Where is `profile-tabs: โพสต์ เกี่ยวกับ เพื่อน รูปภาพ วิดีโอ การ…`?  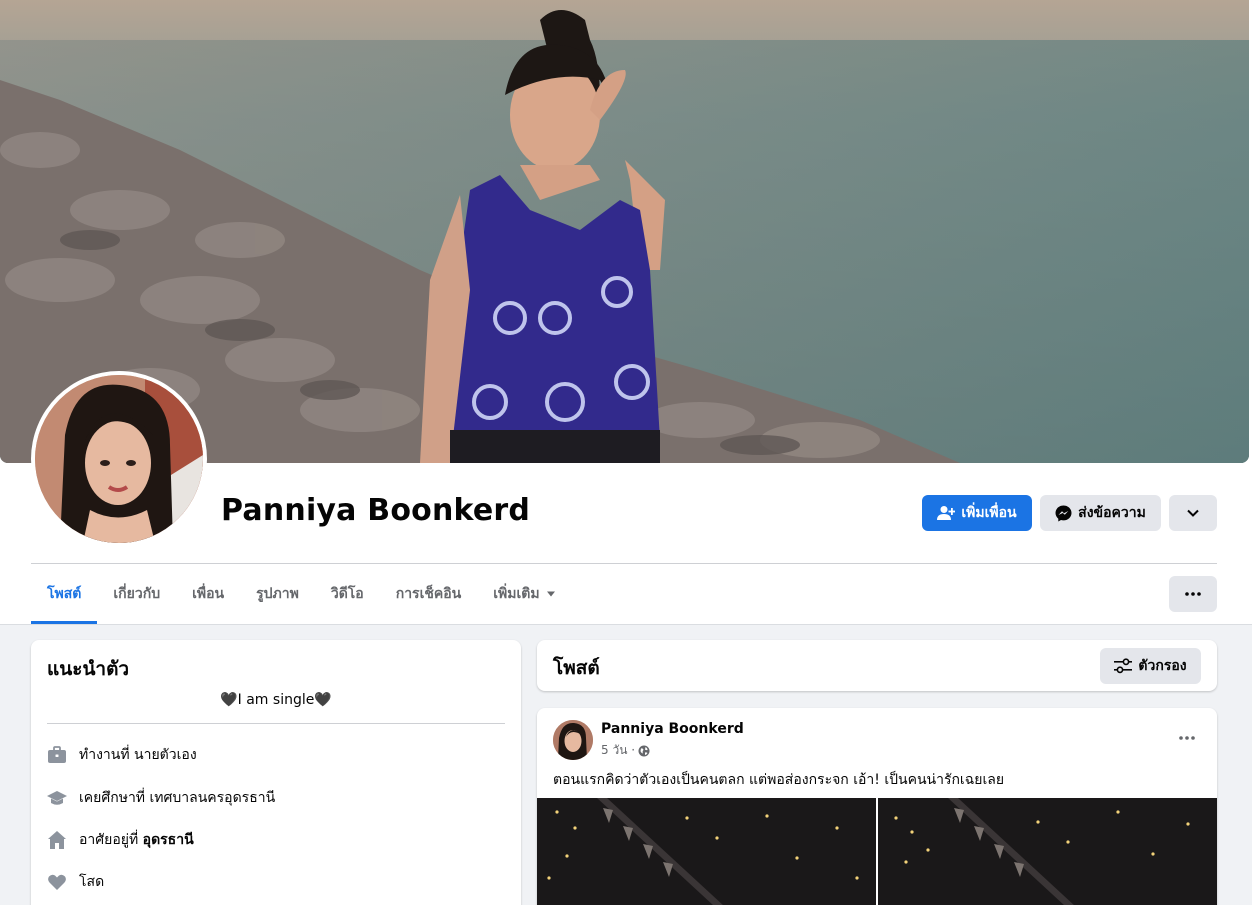
profile-tabs: โพสต์ เกี่ยวกับ เพื่อน รูปภาพ วิดีโอ การ… is located at coordinates (301, 594).